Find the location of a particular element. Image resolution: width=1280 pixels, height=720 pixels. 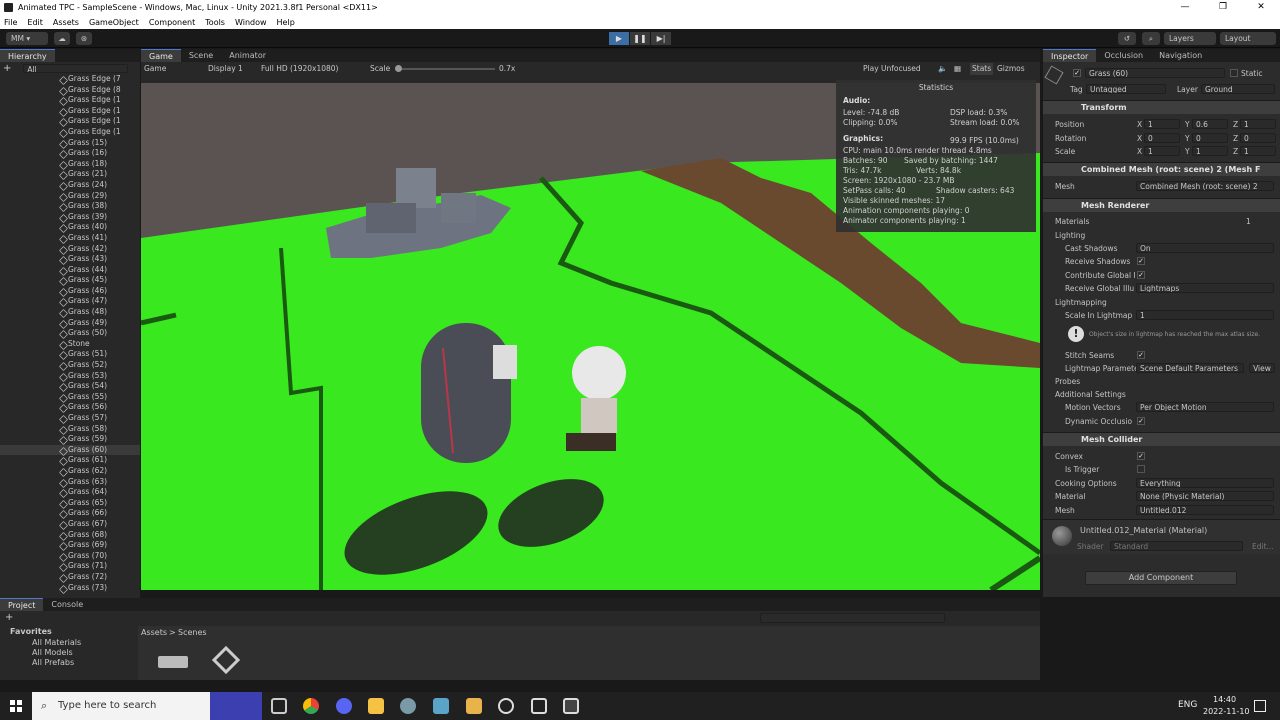

hierarchy-item: Grass (63) is located at coordinates (70, 482).